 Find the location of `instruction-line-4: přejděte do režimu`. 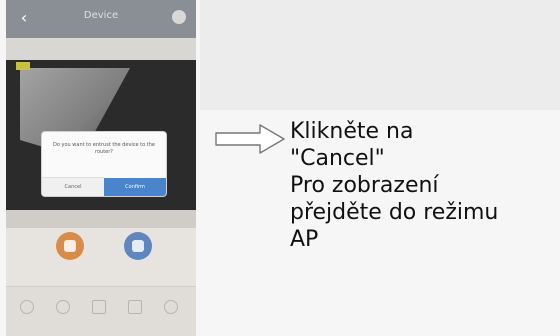

instruction-line-4: přejděte do režimu is located at coordinates (394, 212).